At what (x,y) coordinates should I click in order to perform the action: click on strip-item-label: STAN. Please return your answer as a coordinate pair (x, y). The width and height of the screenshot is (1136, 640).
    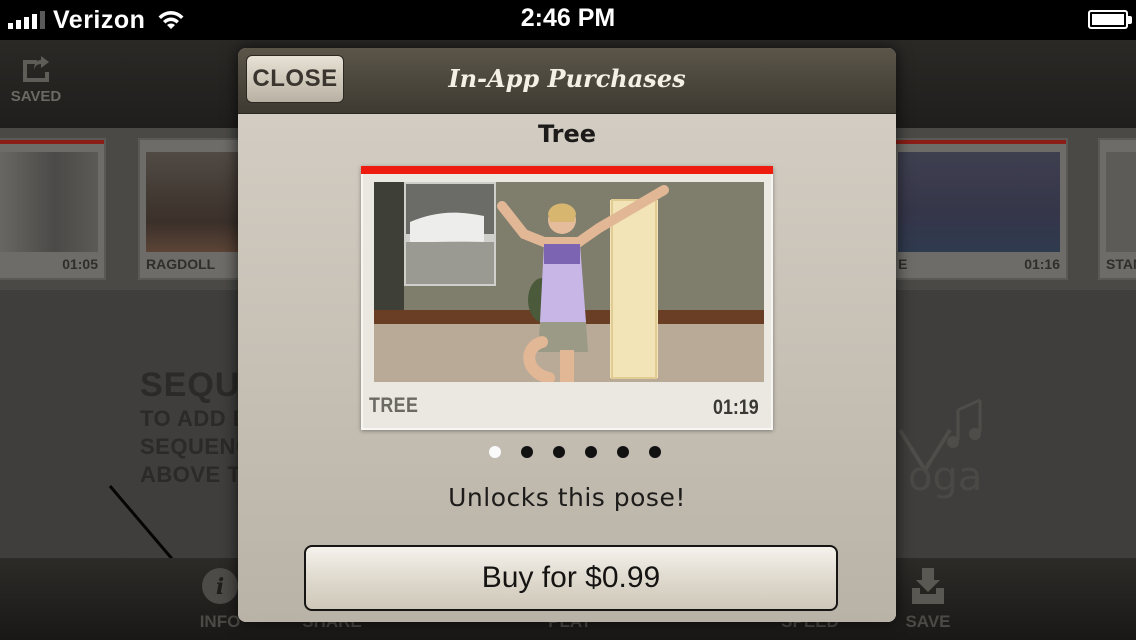
    Looking at the image, I should click on (1121, 264).